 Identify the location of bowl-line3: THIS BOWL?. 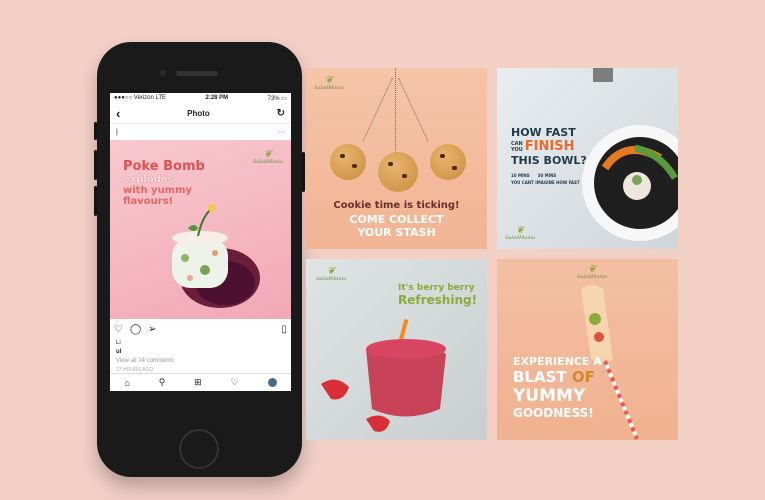
(549, 160).